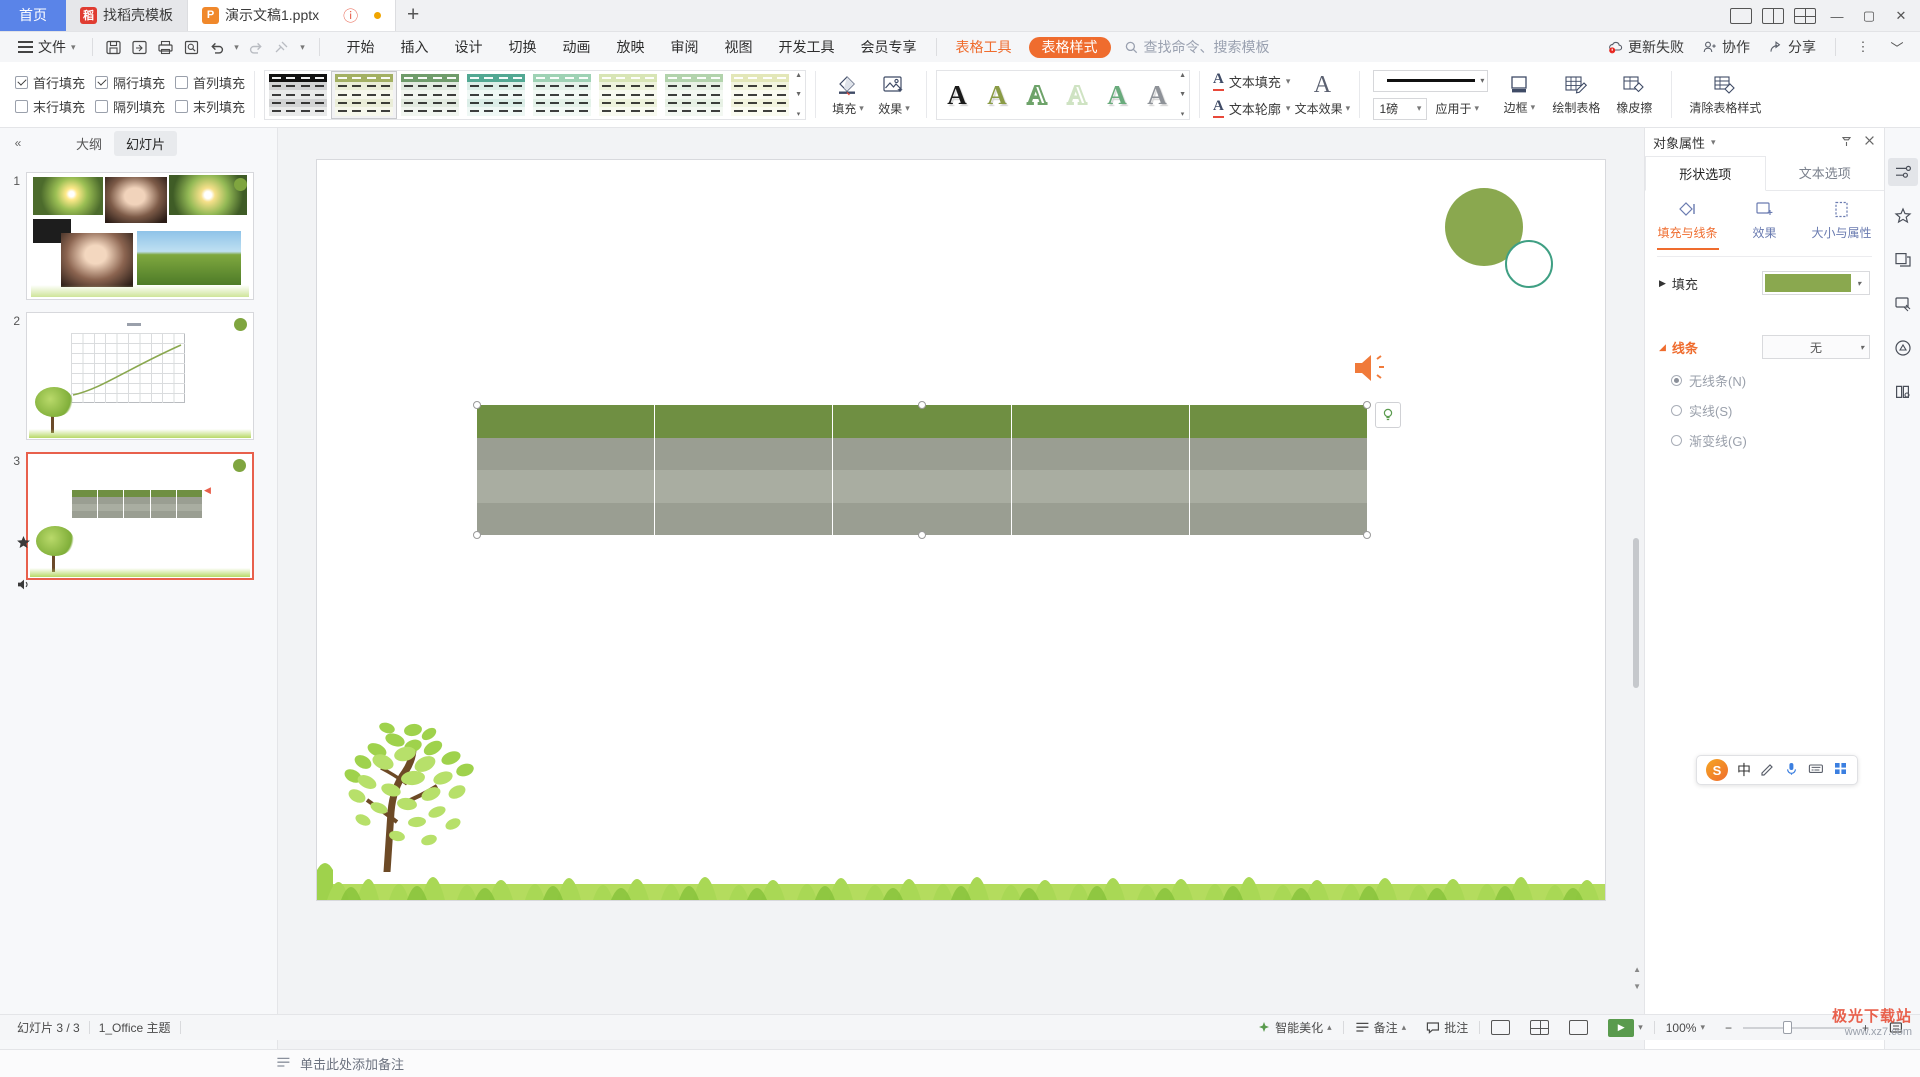 This screenshot has height=1077, width=1920. What do you see at coordinates (1685, 1028) in the screenshot?
I see `zoom-value: 100% ▾` at bounding box center [1685, 1028].